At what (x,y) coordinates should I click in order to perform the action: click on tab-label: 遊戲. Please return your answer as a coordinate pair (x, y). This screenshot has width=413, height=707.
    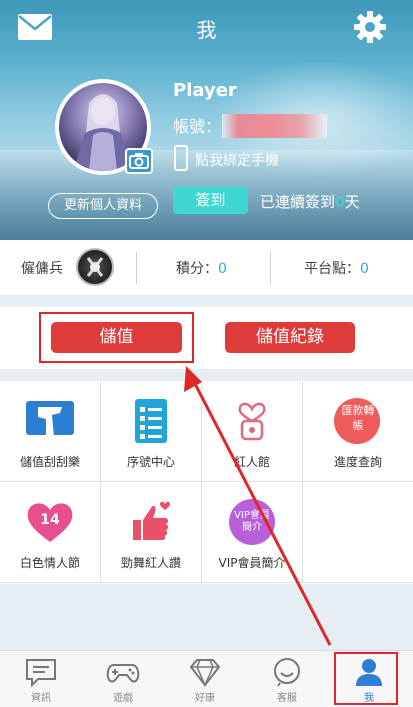
    Looking at the image, I should click on (123, 698).